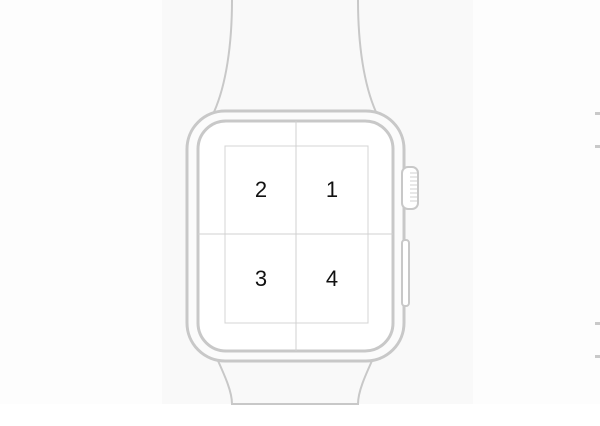  Describe the element at coordinates (295, 56) in the screenshot. I see `watch-band-top` at that location.